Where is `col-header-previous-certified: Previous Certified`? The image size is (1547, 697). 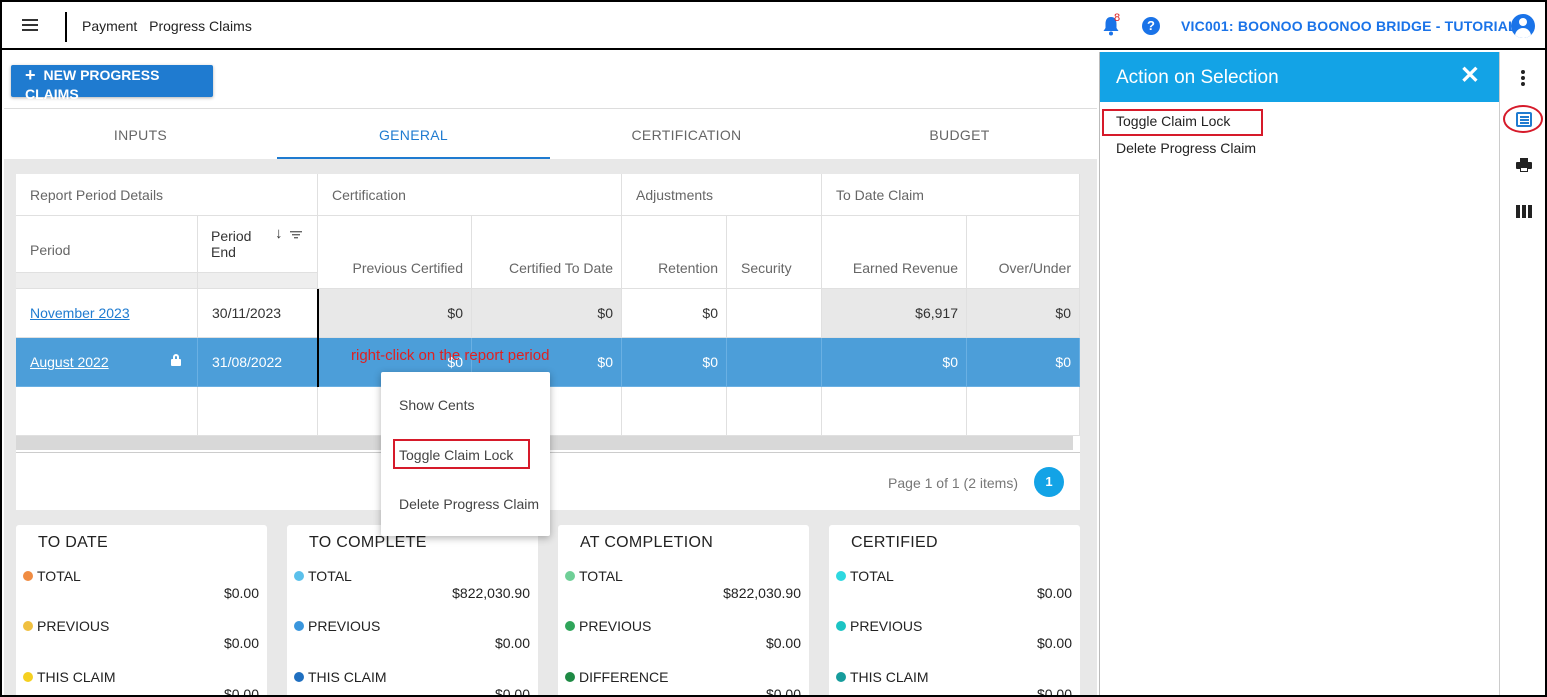 col-header-previous-certified: Previous Certified is located at coordinates (395, 252).